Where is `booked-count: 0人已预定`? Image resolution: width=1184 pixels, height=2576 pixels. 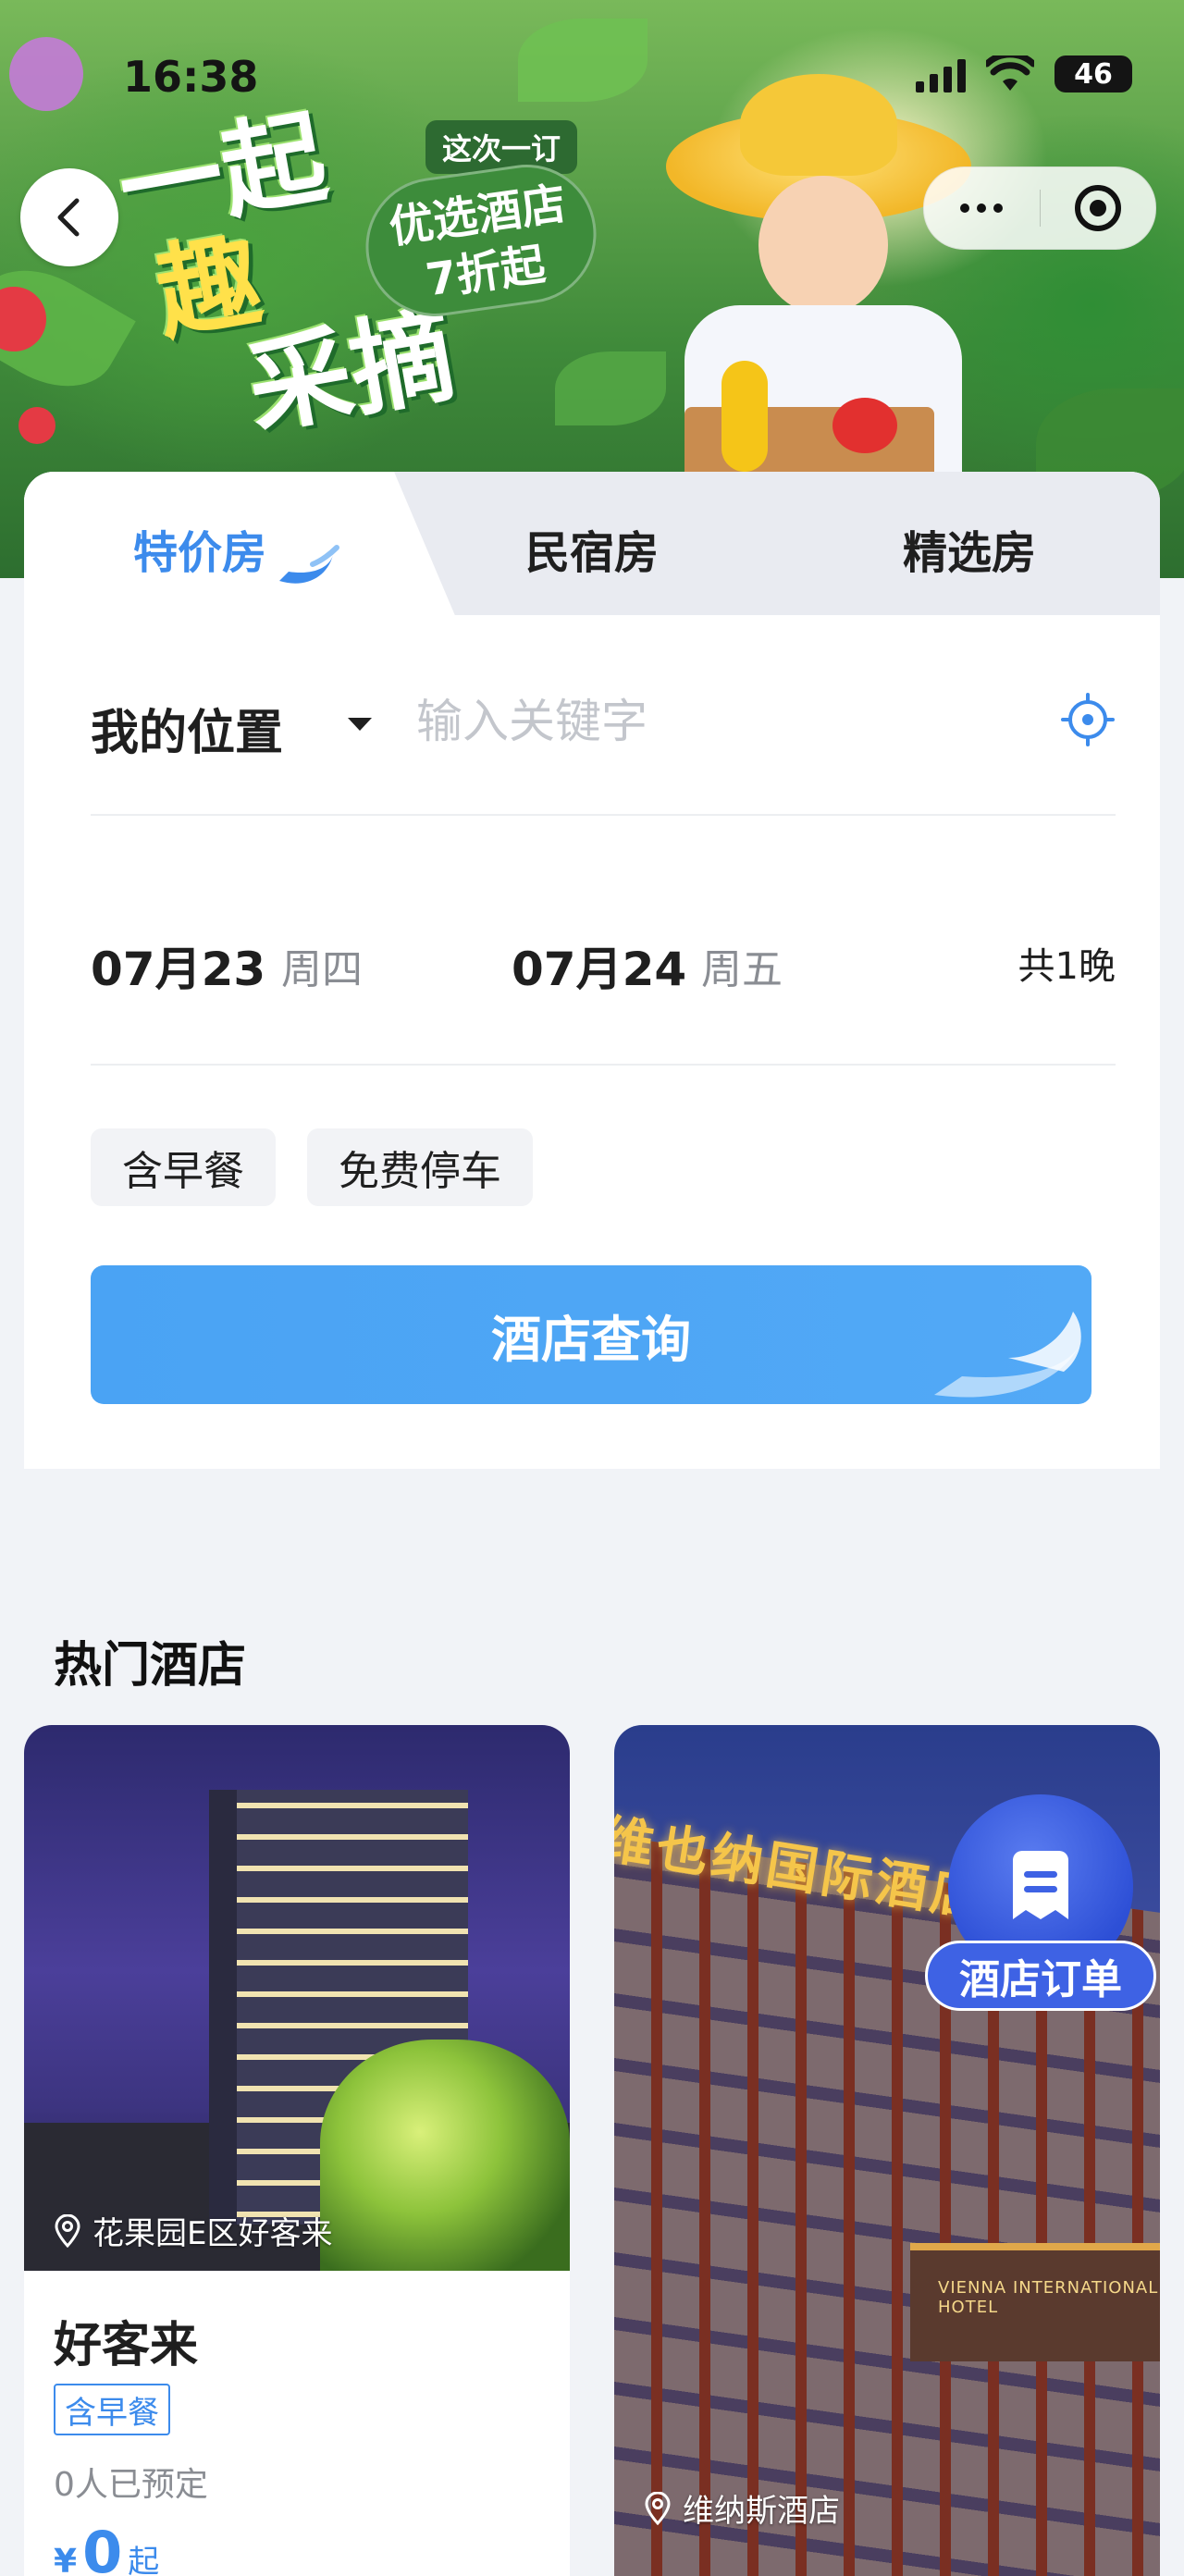 booked-count: 0人已预定 is located at coordinates (131, 2485).